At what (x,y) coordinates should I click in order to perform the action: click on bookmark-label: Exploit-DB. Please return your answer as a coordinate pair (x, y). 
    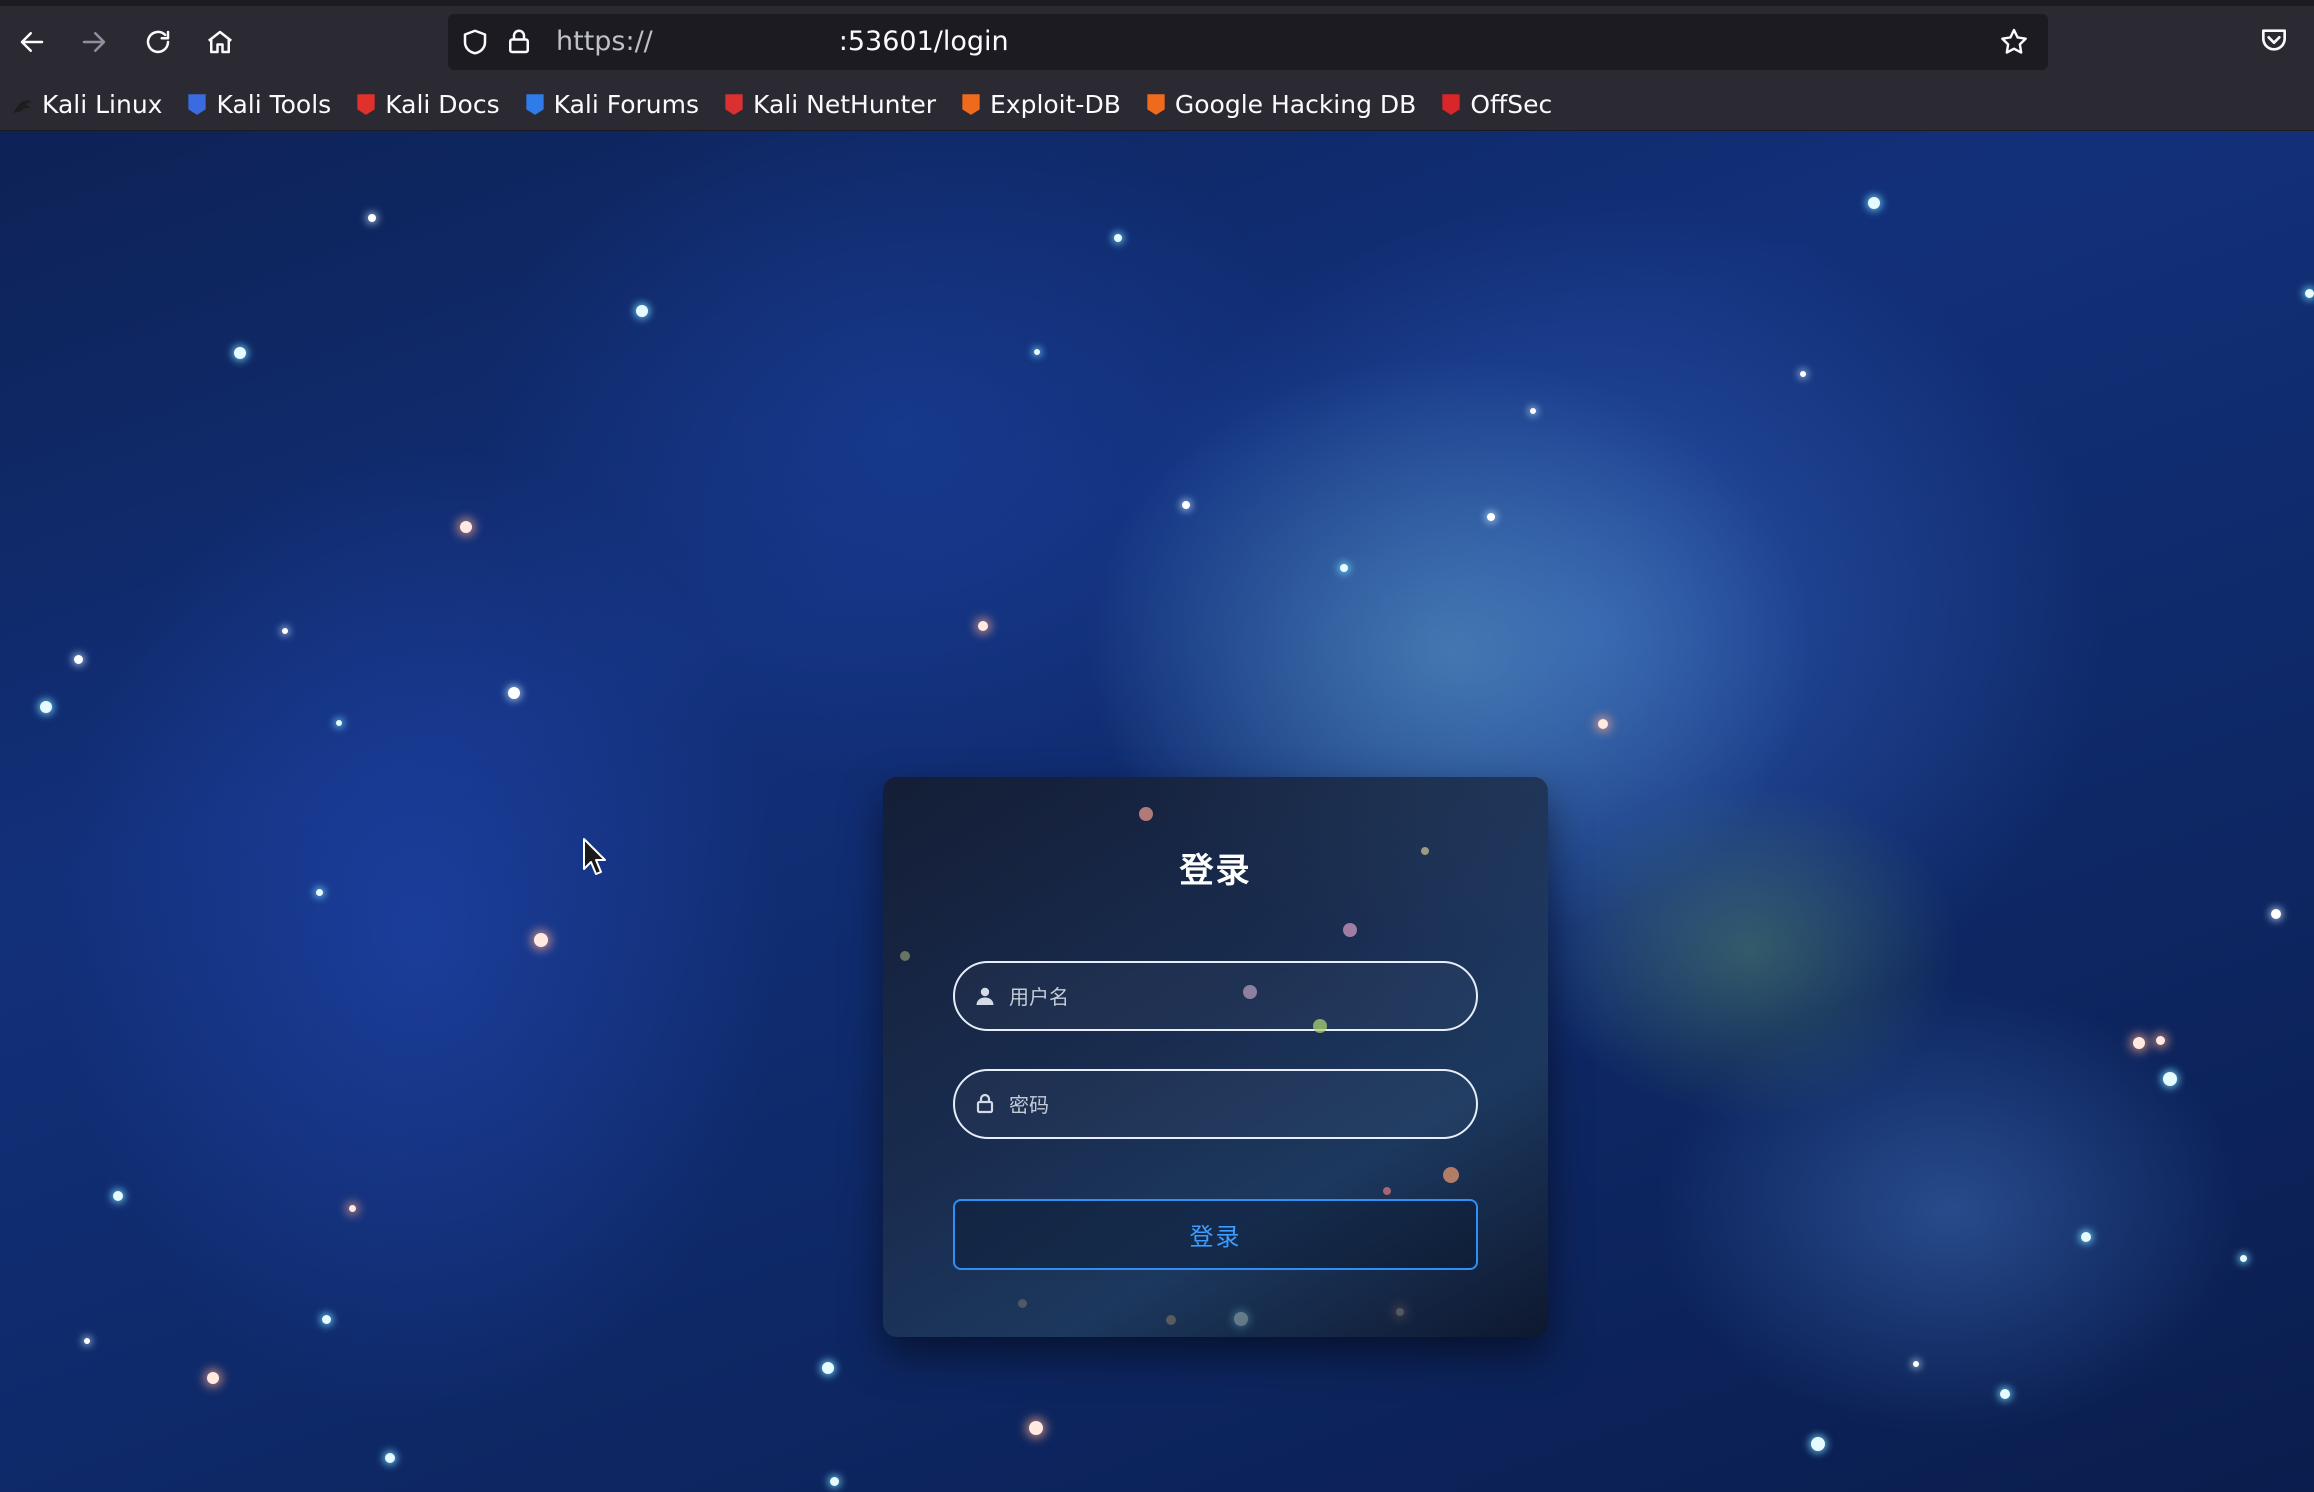
    Looking at the image, I should click on (1055, 104).